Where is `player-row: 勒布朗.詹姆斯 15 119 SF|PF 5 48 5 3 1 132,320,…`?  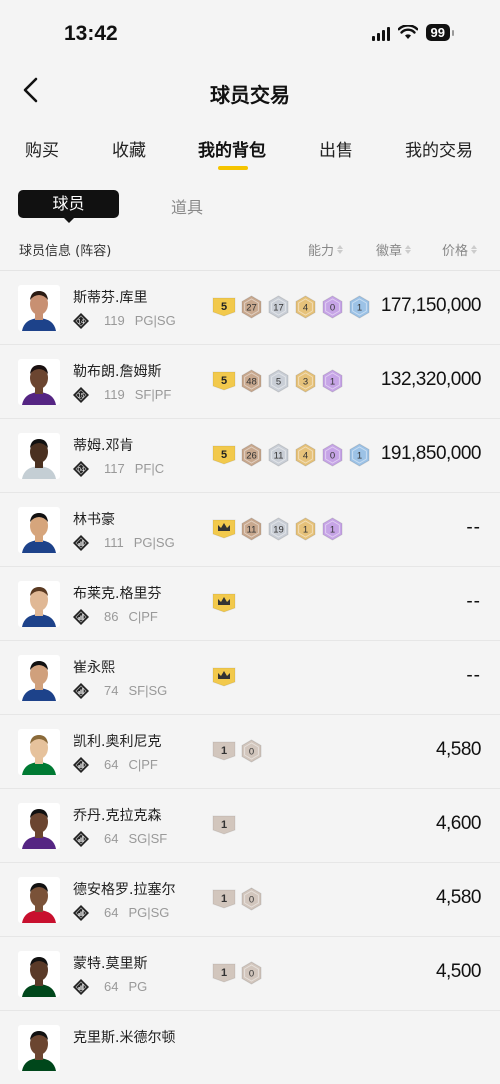 player-row: 勒布朗.詹姆斯 15 119 SF|PF 5 48 5 3 1 132,320,… is located at coordinates (250, 382).